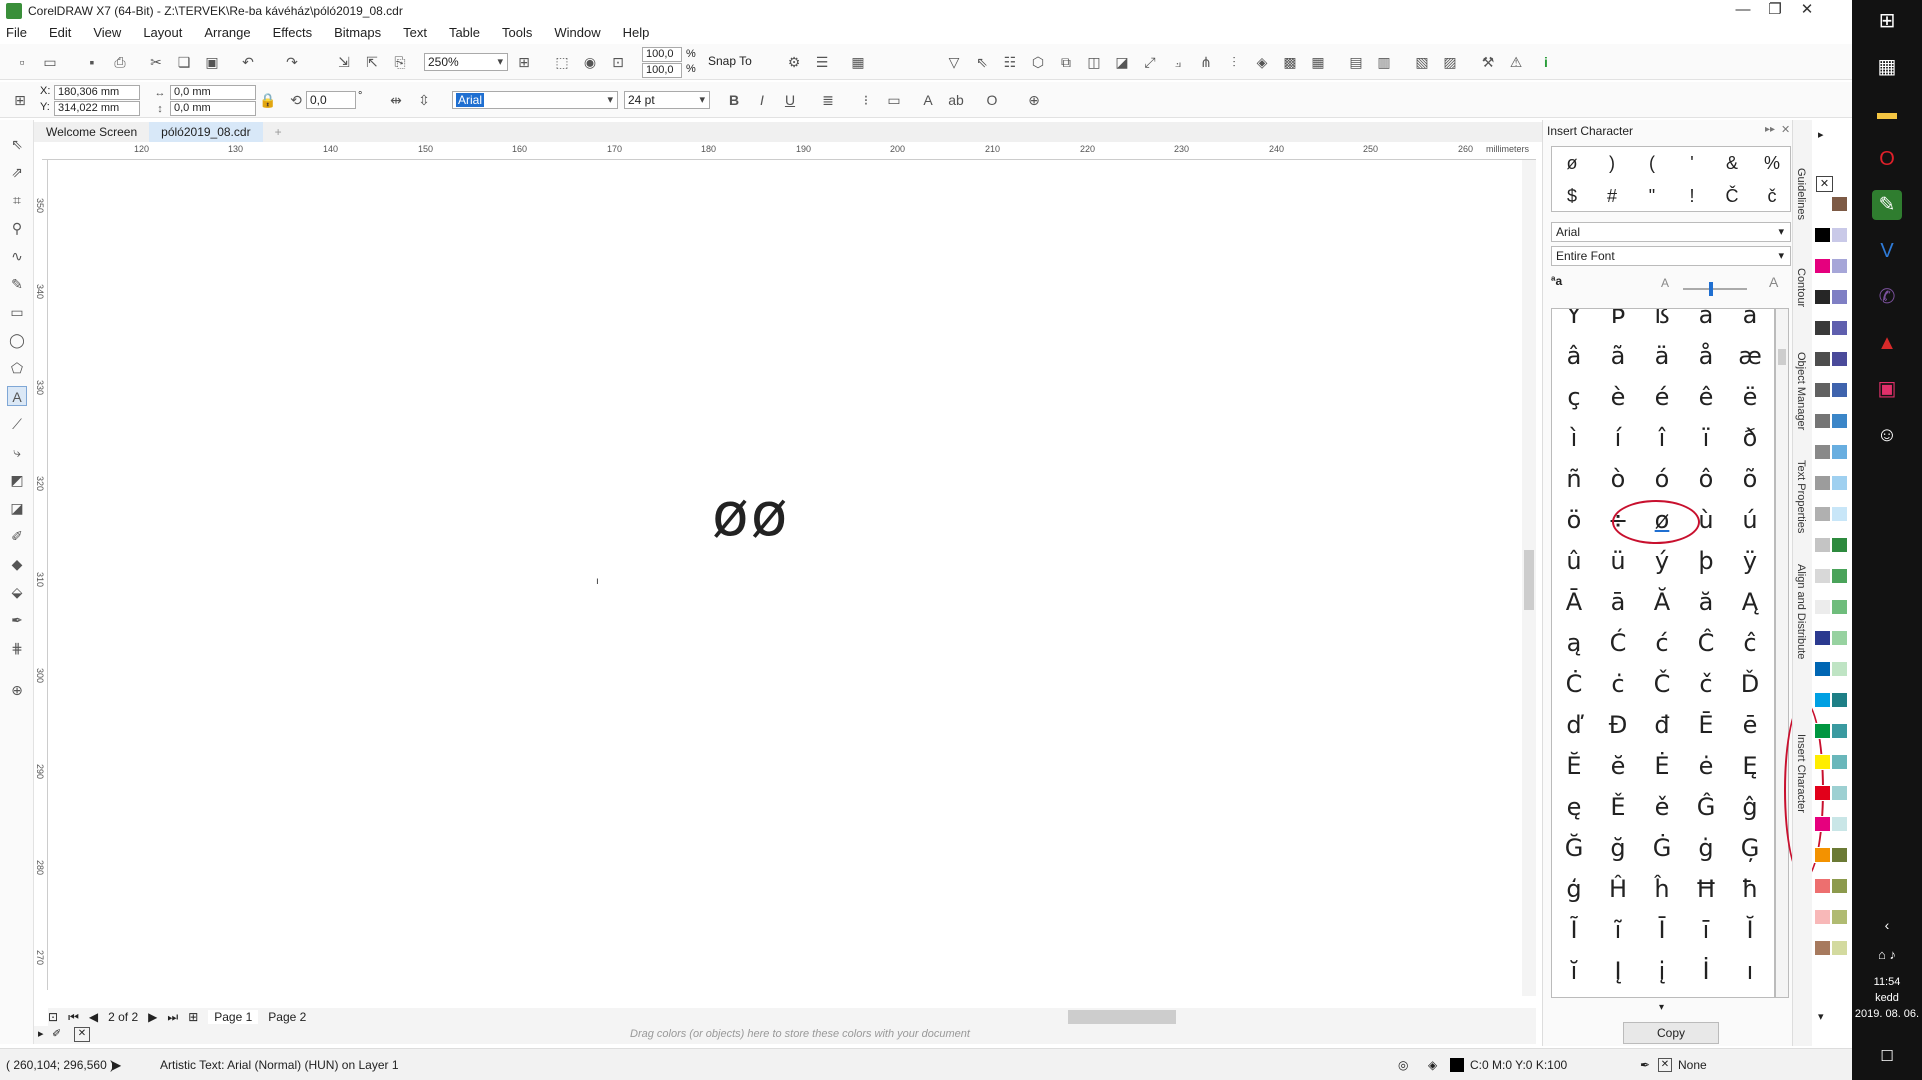 The image size is (1922, 1080). I want to click on scale-width-field: 100,0, so click(662, 54).